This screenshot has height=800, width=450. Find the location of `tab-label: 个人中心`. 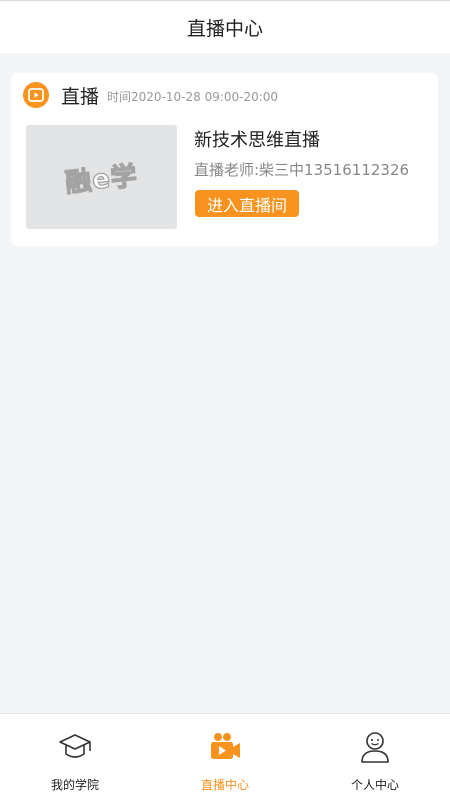

tab-label: 个人中心 is located at coordinates (374, 785).